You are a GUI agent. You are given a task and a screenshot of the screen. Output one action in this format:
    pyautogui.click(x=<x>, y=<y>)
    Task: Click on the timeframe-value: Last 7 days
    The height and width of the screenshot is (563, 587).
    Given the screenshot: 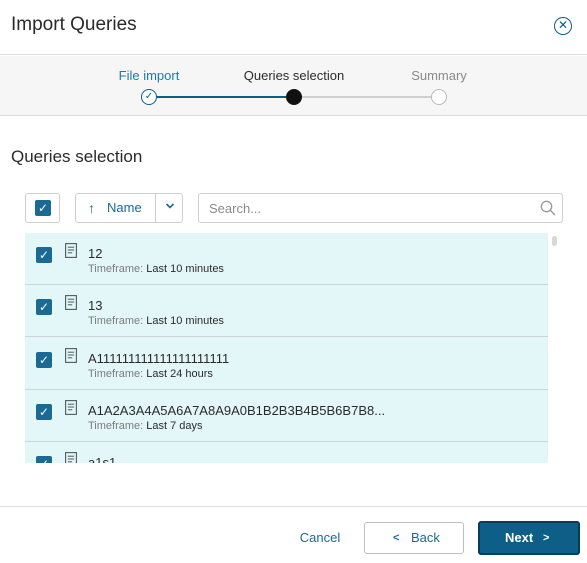 What is the action you would take?
    pyautogui.click(x=174, y=426)
    